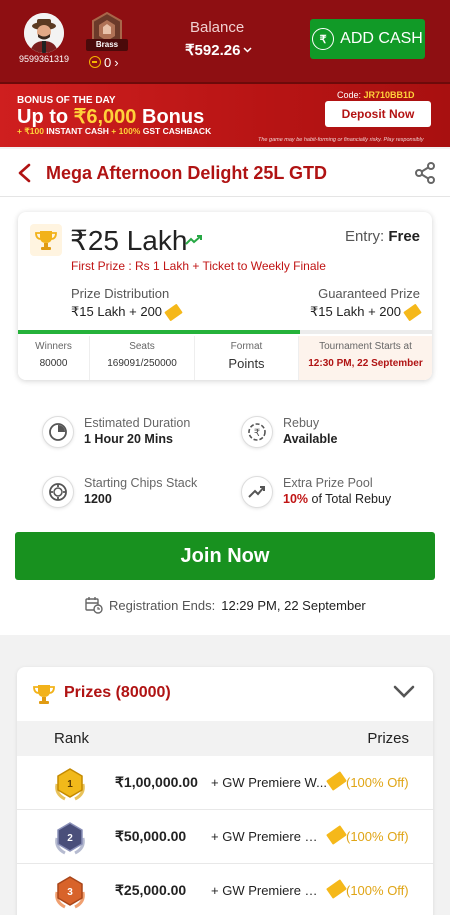 This screenshot has width=450, height=915. What do you see at coordinates (316, 492) in the screenshot?
I see `info-extra-prize: Extra Prize Pool 10% of Total Rebuy` at bounding box center [316, 492].